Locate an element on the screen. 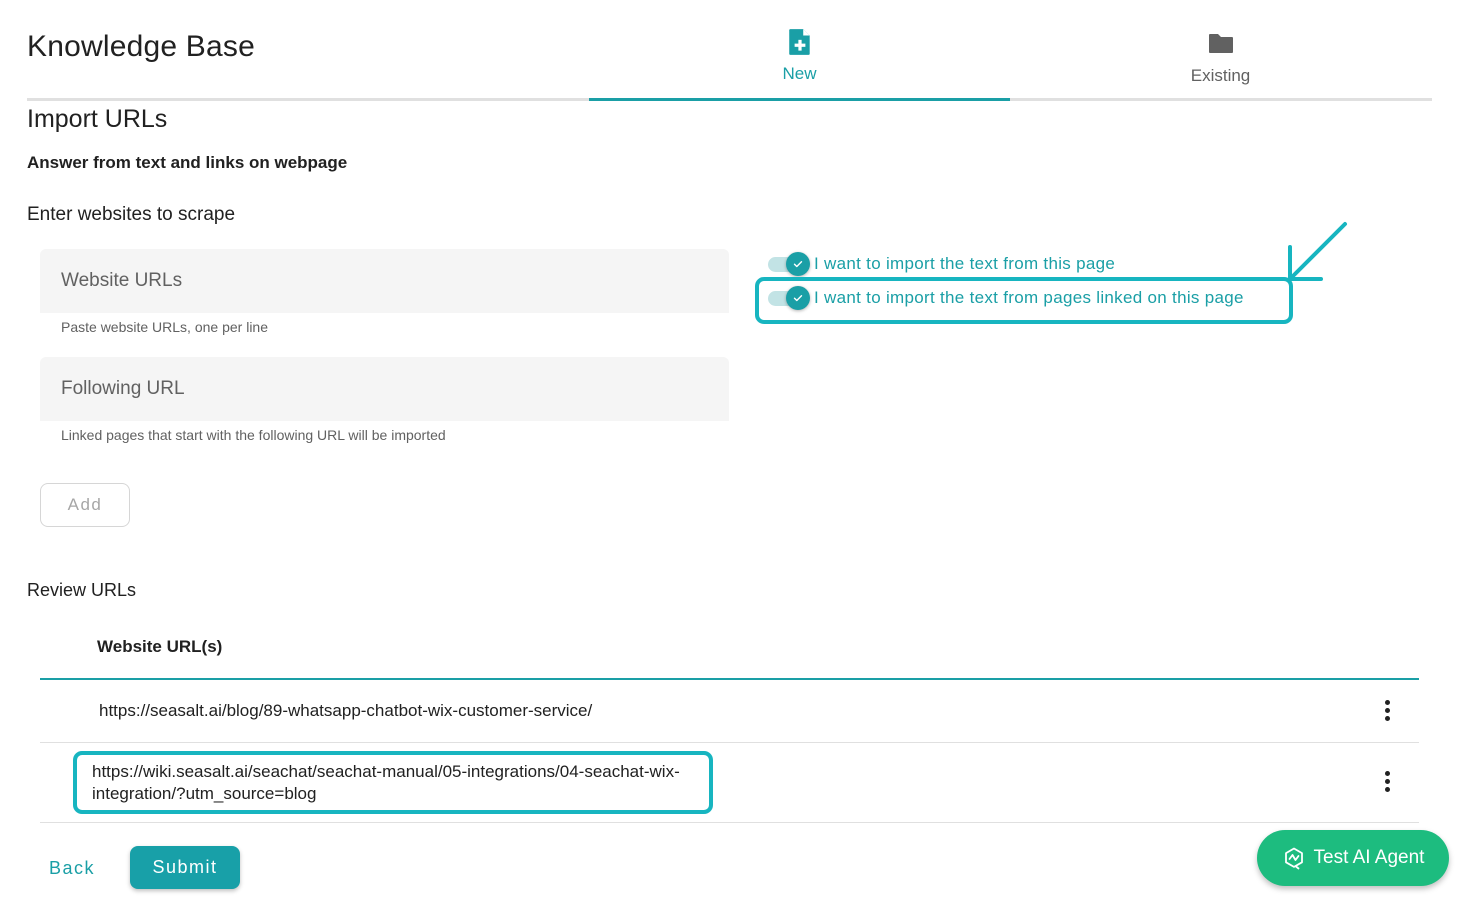  tab-existing-label: Existing is located at coordinates (1220, 75).